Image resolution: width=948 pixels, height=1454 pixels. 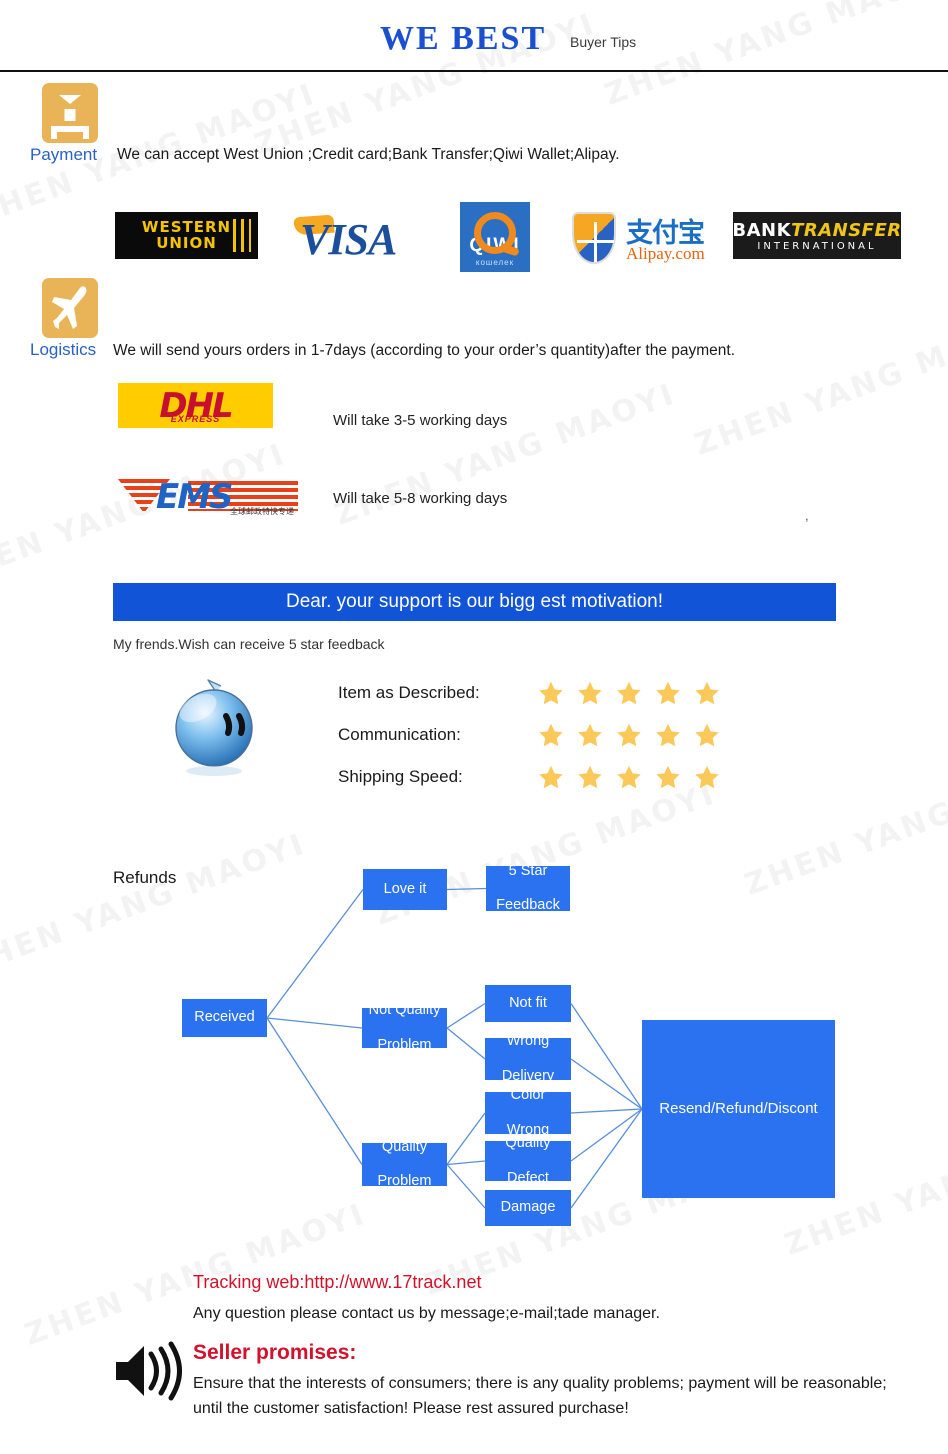 I want to click on flow-edge-quality-to-colorwrong, so click(x=466, y=1138).